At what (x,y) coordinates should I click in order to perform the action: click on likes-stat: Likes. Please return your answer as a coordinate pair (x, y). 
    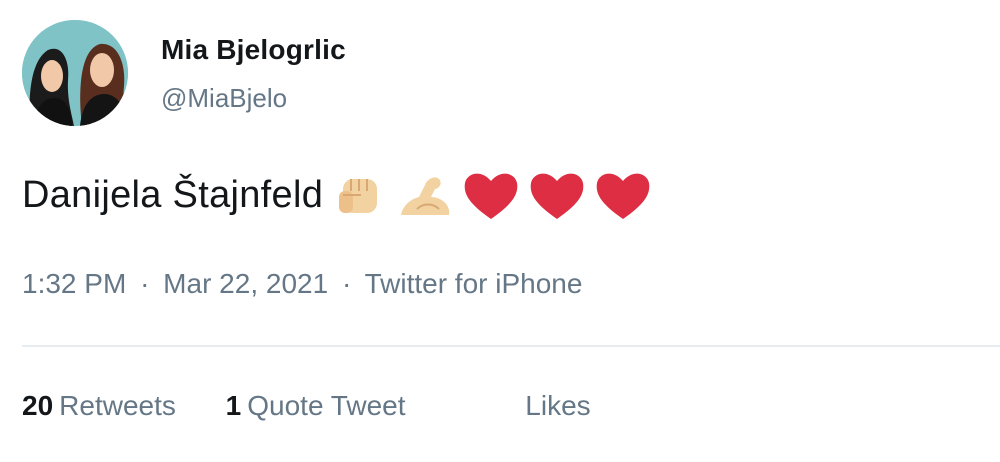
    Looking at the image, I should click on (557, 406).